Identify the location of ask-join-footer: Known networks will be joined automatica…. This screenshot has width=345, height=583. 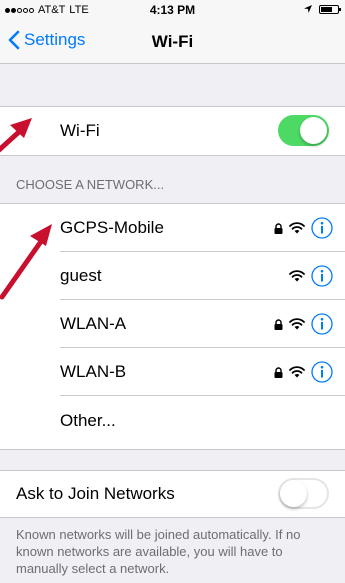
(158, 551).